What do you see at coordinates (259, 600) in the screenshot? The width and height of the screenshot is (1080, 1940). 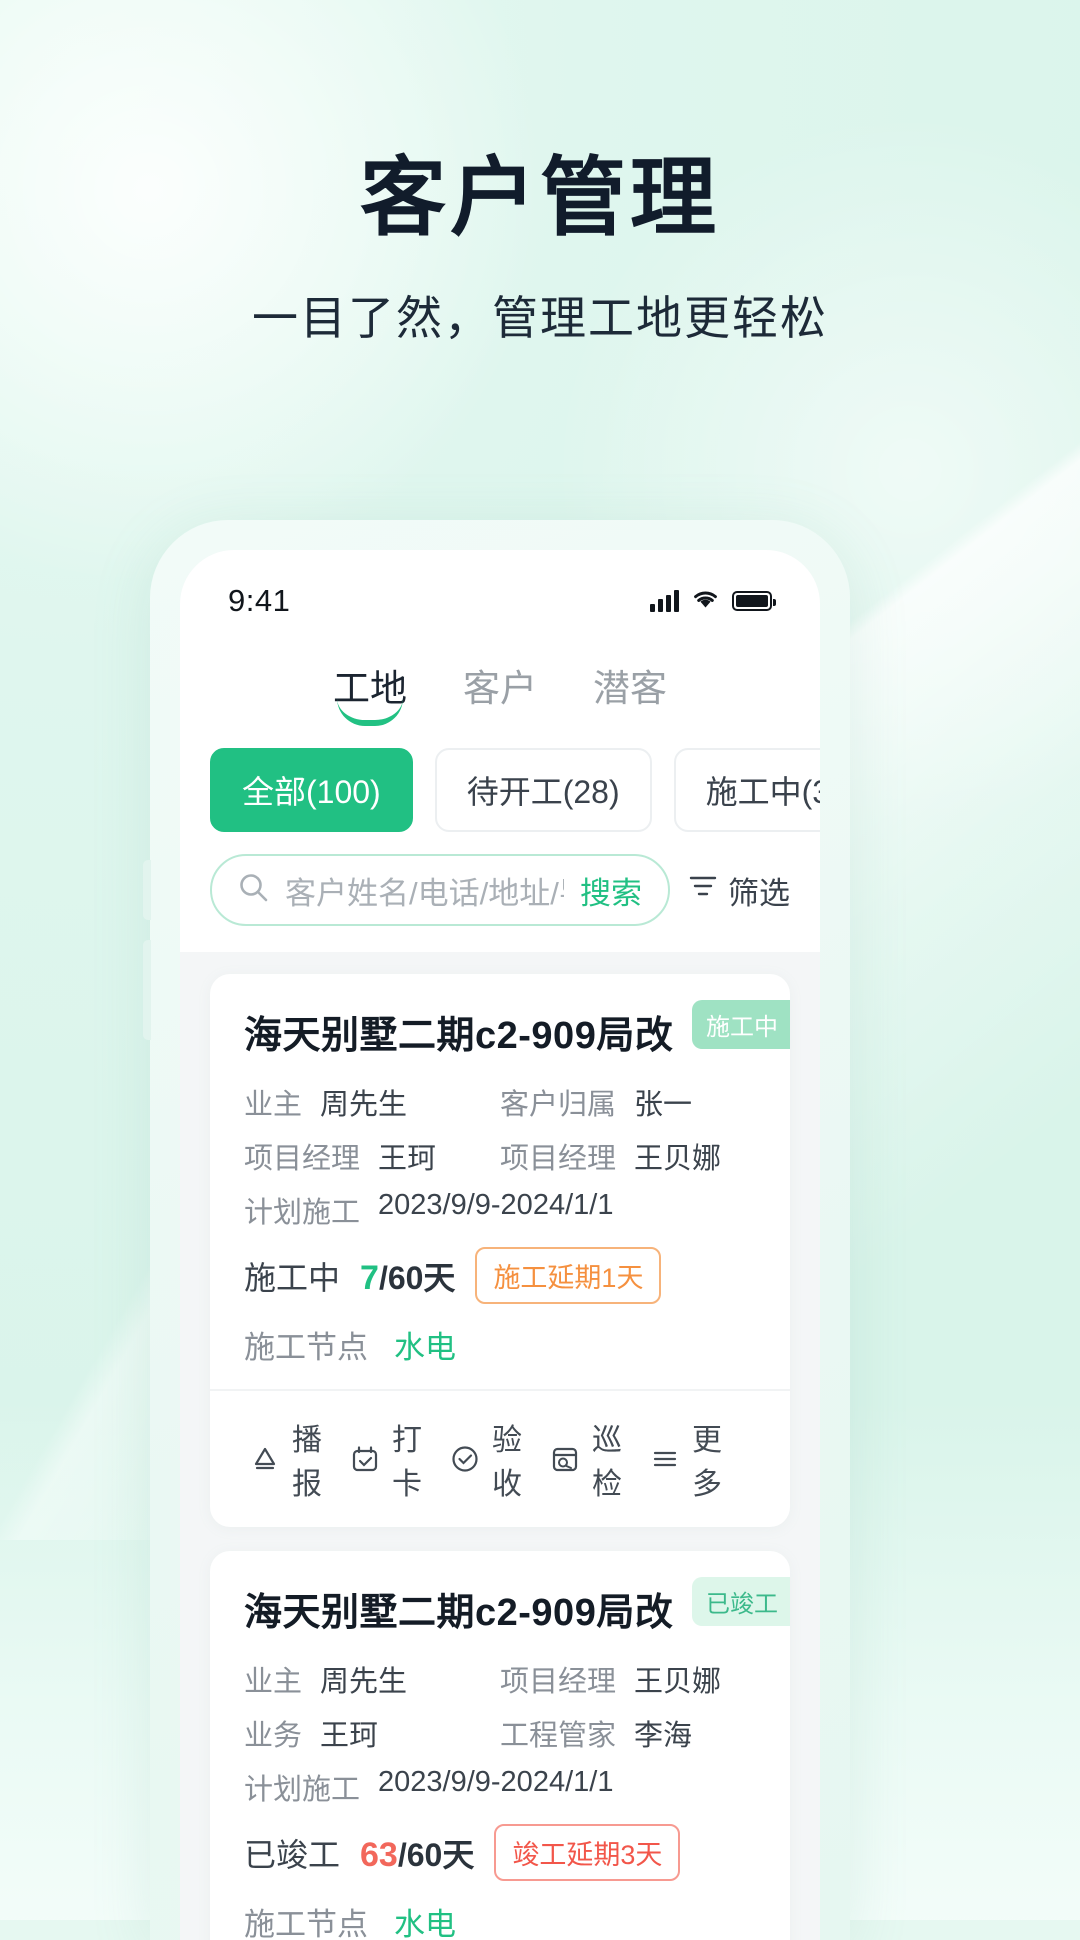 I see `status-bar-clock: 9:41` at bounding box center [259, 600].